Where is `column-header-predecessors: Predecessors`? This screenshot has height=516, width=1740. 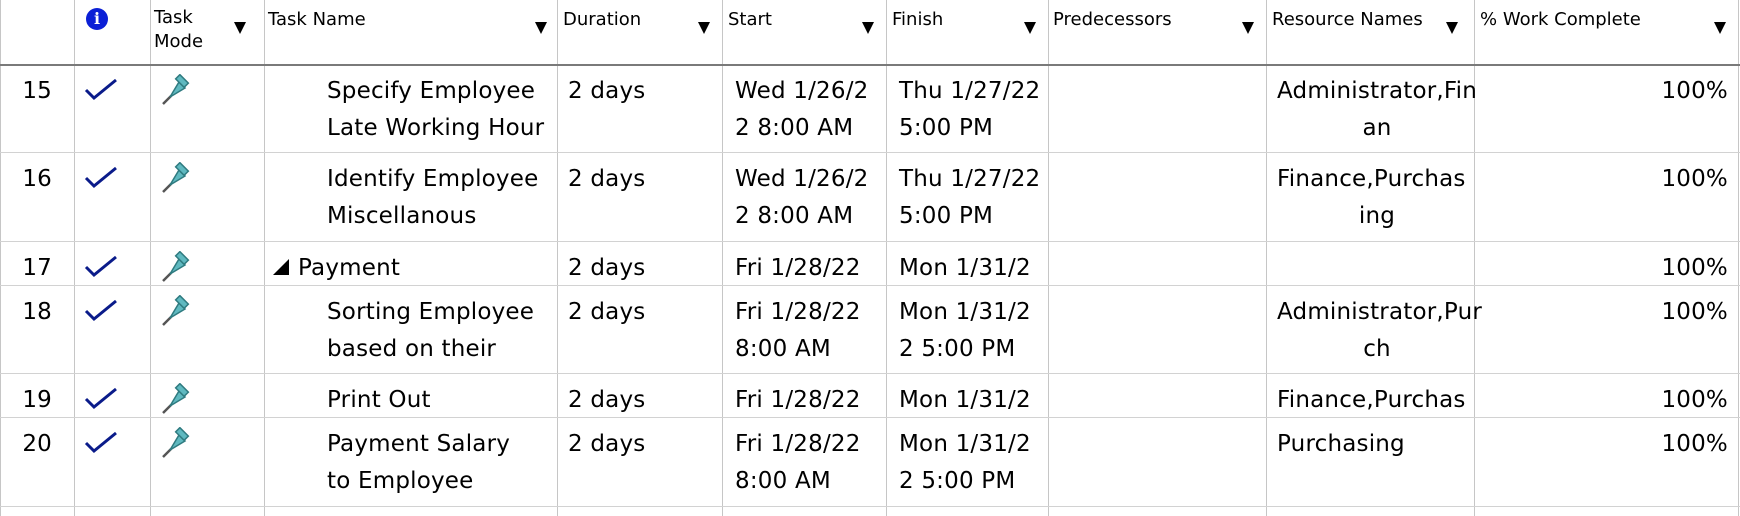
column-header-predecessors: Predecessors is located at coordinates (1112, 20).